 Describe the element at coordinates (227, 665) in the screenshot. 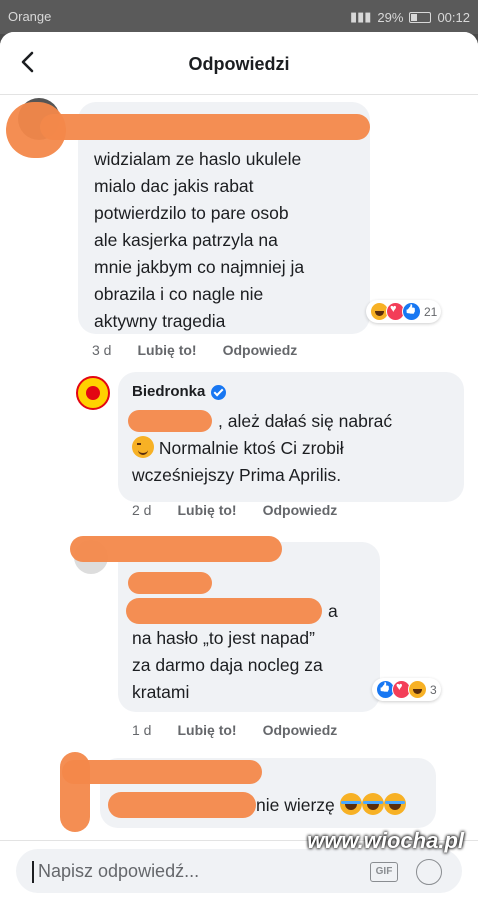

I see `comment-text-line: za darmo daja nocleg za` at that location.